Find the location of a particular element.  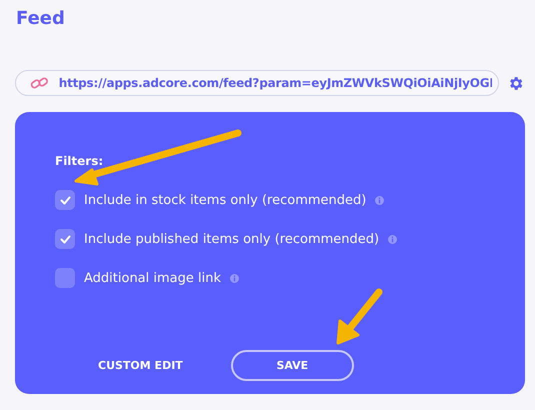

filter-label: Include in stock items only (recommended) is located at coordinates (225, 200).